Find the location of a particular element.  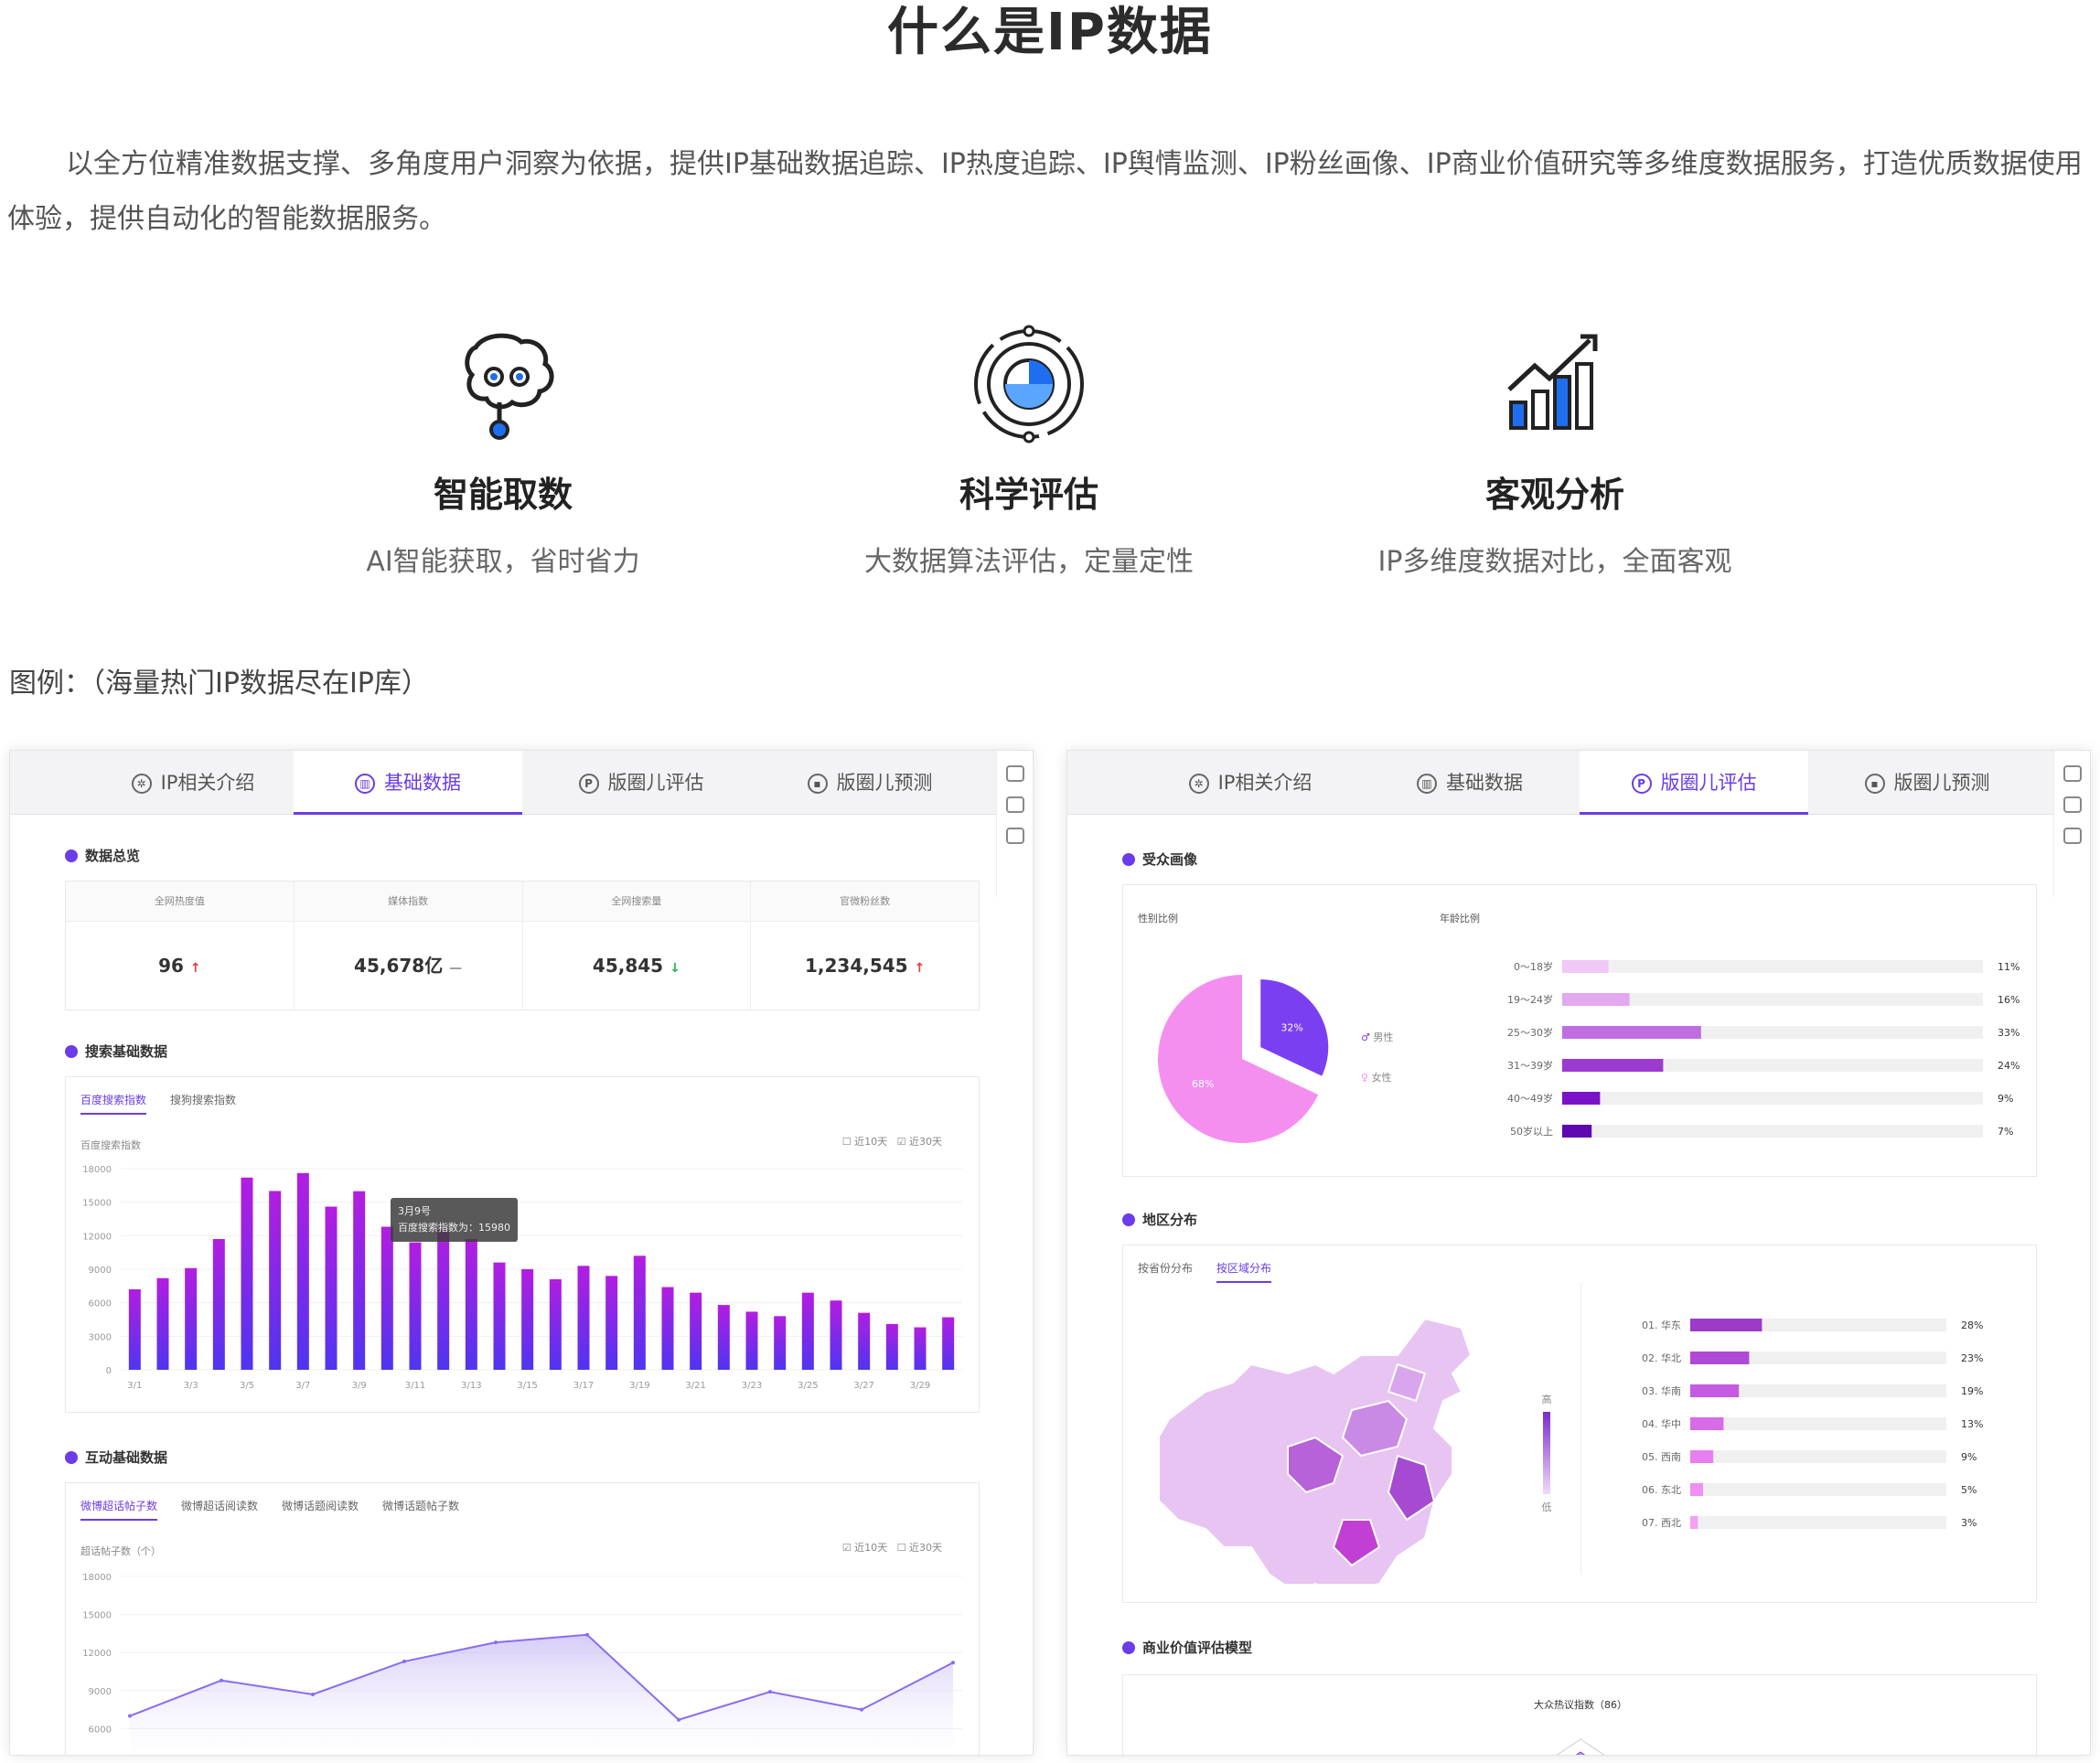

bar-value-label: 23% is located at coordinates (1972, 1358).